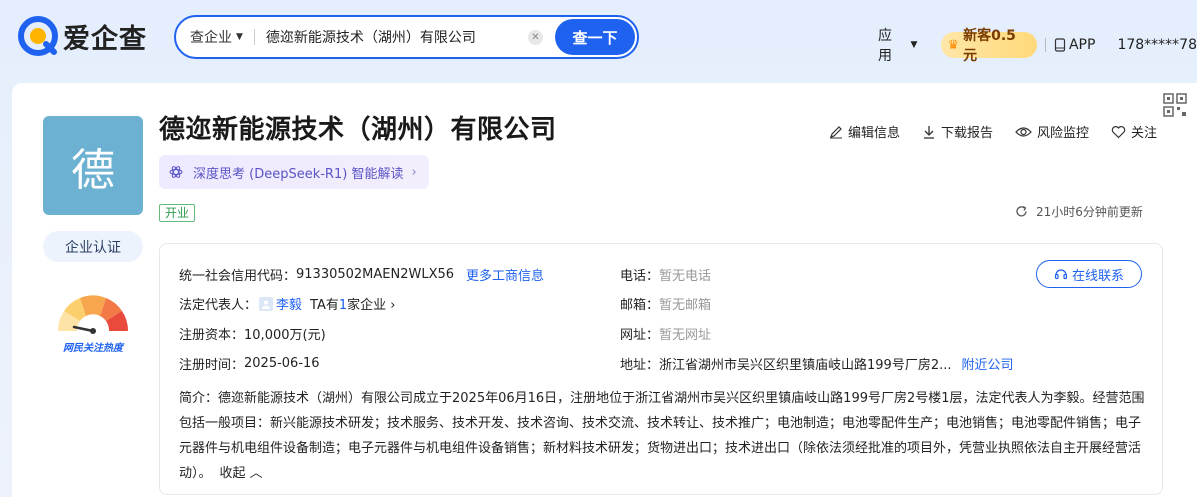  Describe the element at coordinates (177, 213) in the screenshot. I see `status-badge: 开业` at that location.